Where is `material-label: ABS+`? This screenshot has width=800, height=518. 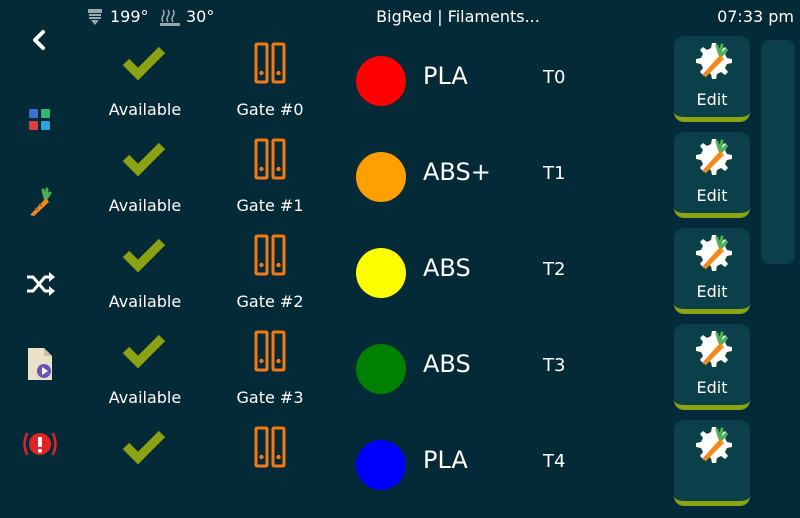
material-label: ABS+ is located at coordinates (457, 172).